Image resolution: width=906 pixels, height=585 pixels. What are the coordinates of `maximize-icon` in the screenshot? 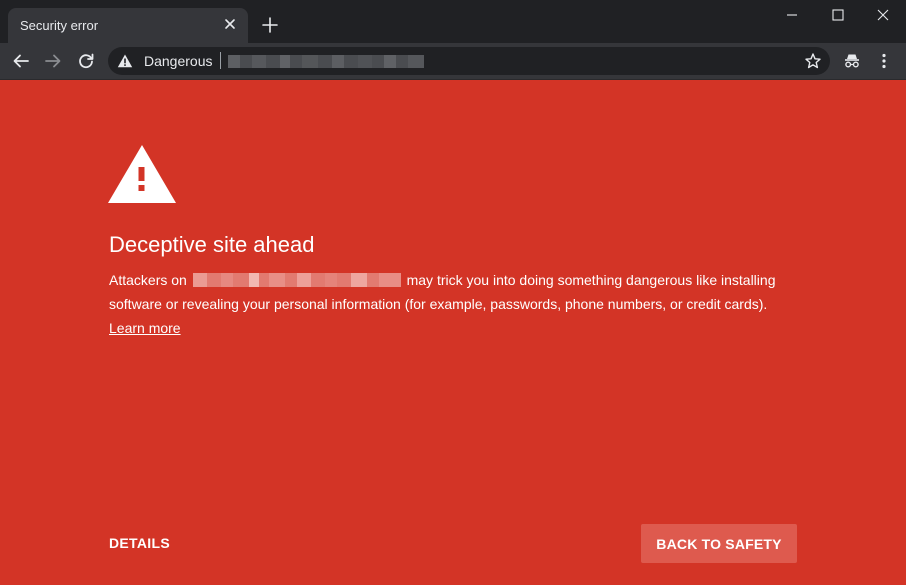 It's located at (838, 15).